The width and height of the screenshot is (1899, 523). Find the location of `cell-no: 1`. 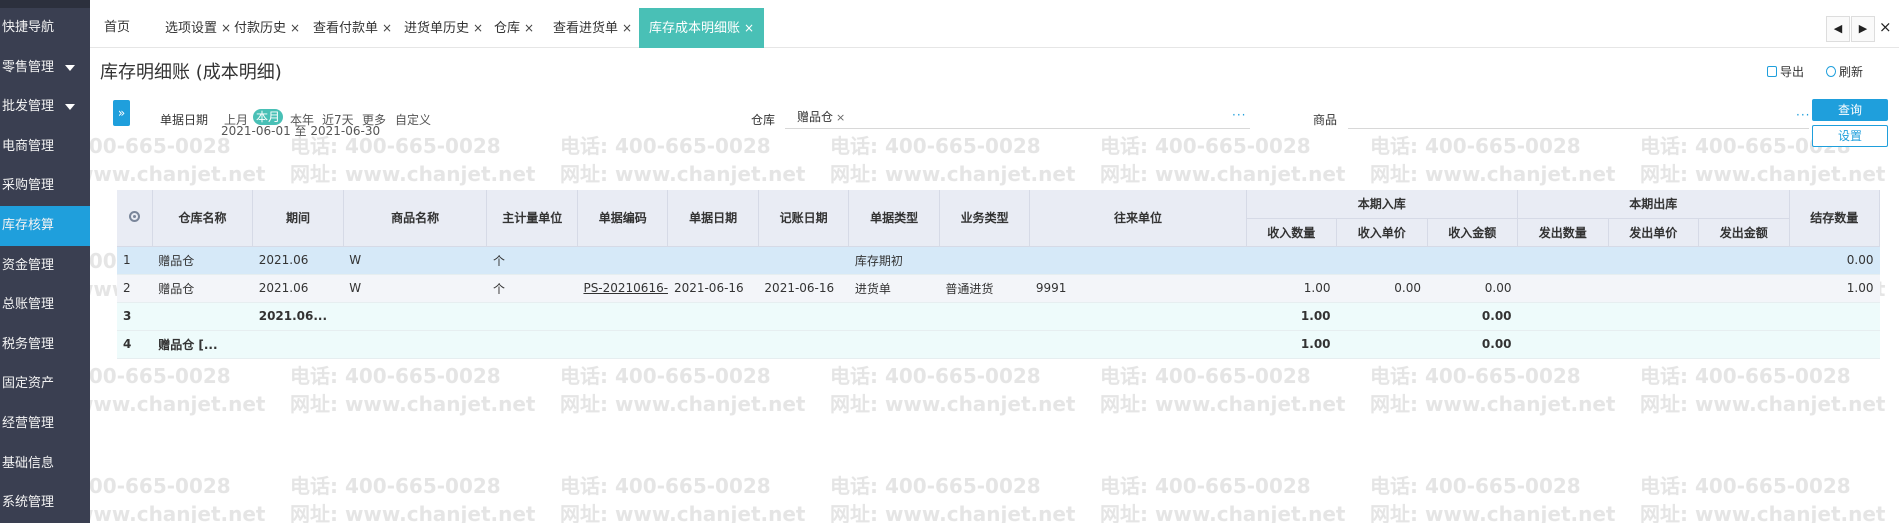

cell-no: 1 is located at coordinates (135, 260).